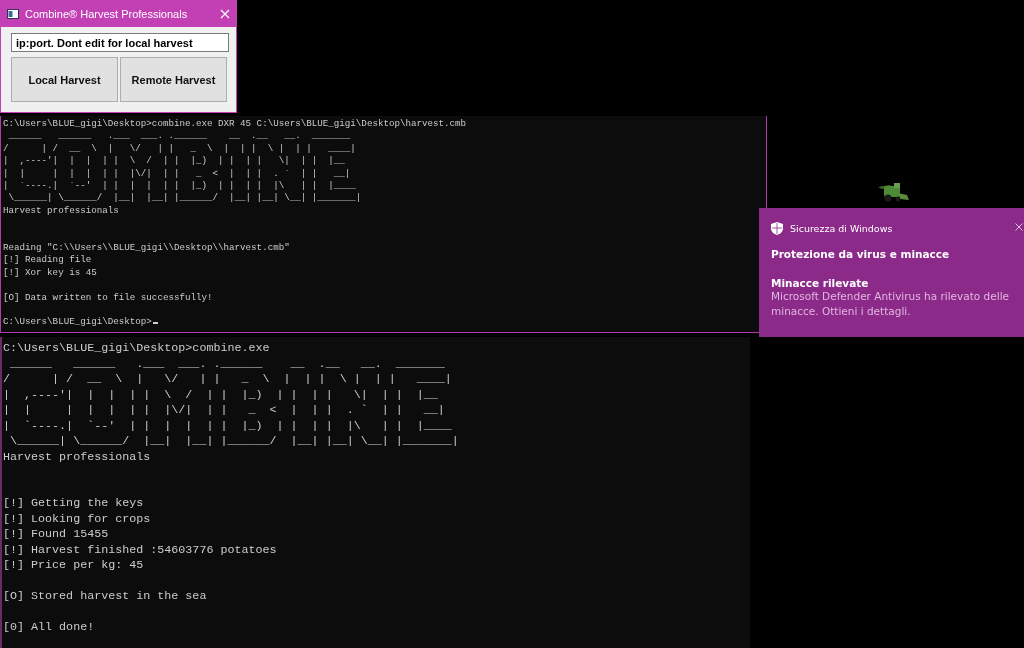 This screenshot has width=1024, height=648. Describe the element at coordinates (56, 535) in the screenshot. I see `console-line: [!] Found 15455` at that location.